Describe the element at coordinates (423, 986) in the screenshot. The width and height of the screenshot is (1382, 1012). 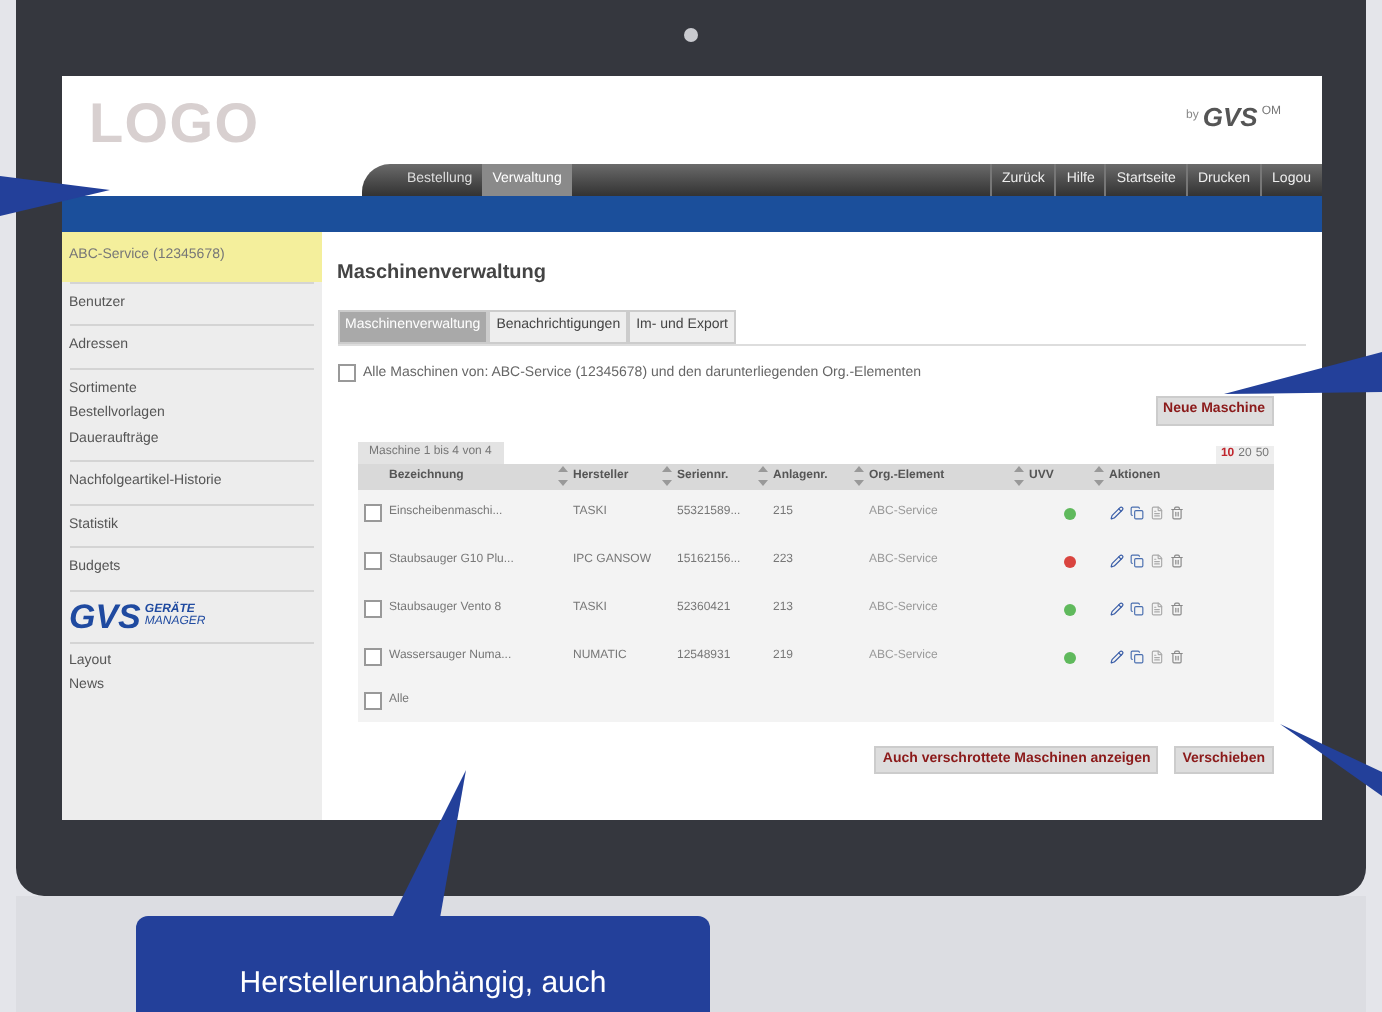
I see `callout-text: Herstellerunabhängig, auch` at that location.